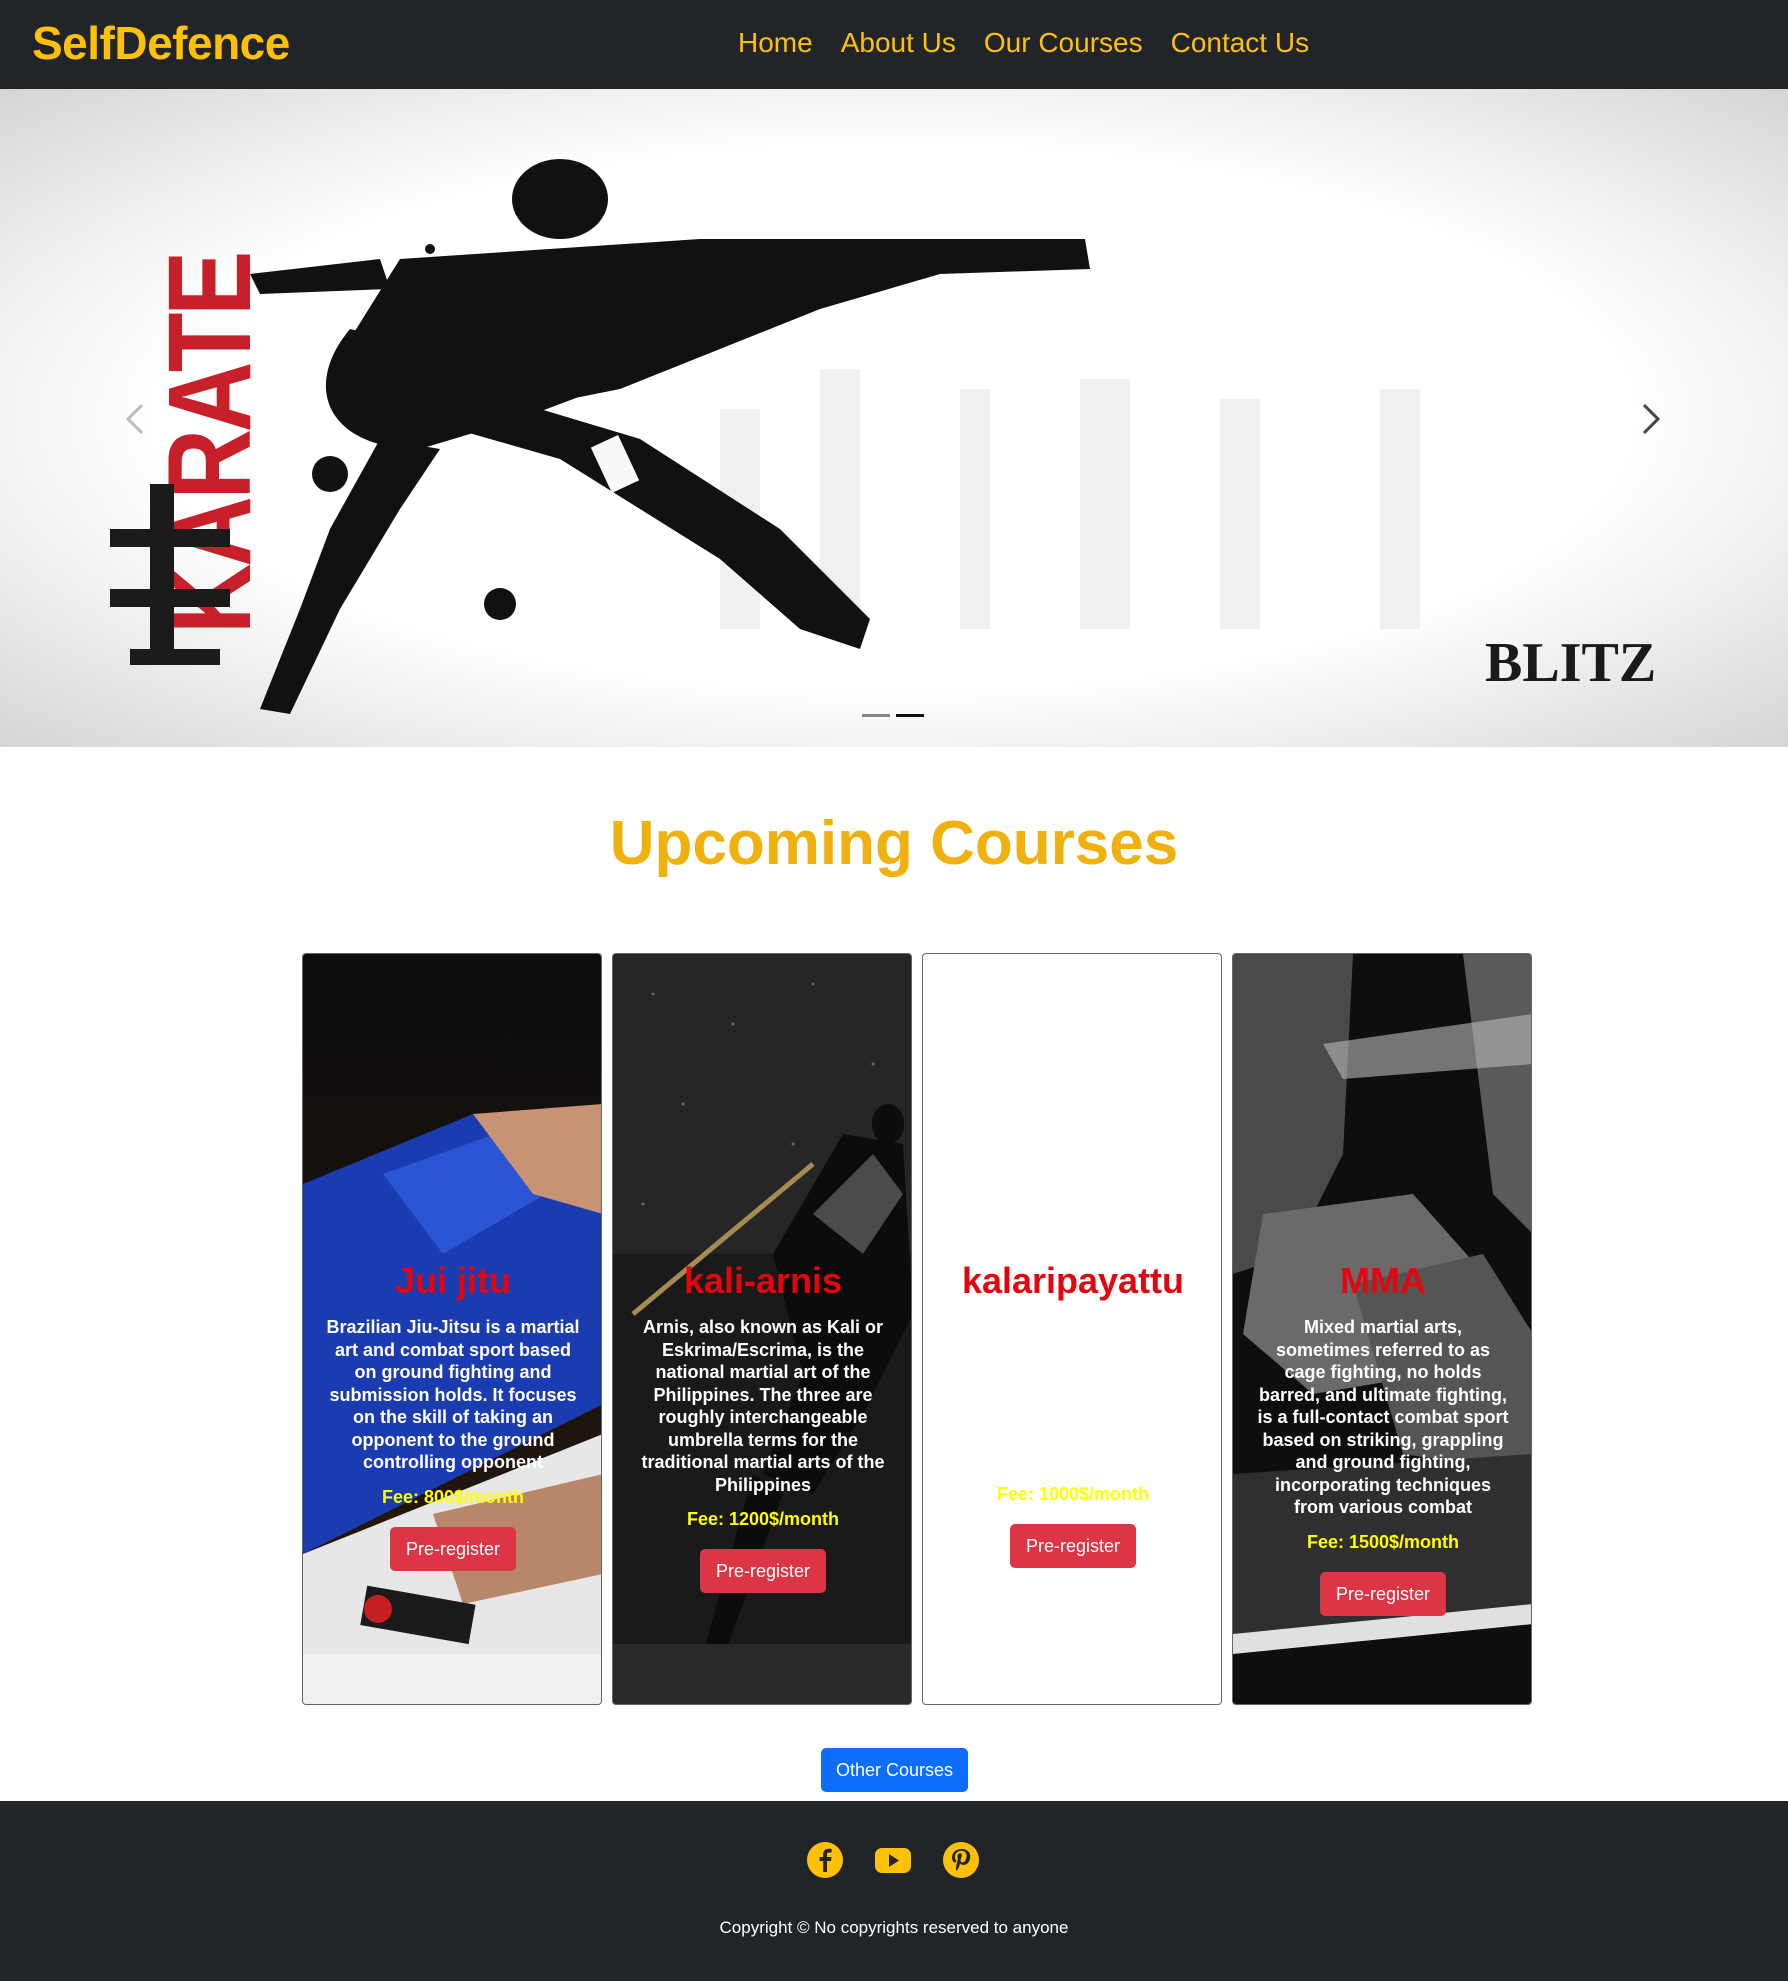 The width and height of the screenshot is (1788, 1981). Describe the element at coordinates (1073, 1280) in the screenshot. I see `course-title: kalaripayattu` at that location.